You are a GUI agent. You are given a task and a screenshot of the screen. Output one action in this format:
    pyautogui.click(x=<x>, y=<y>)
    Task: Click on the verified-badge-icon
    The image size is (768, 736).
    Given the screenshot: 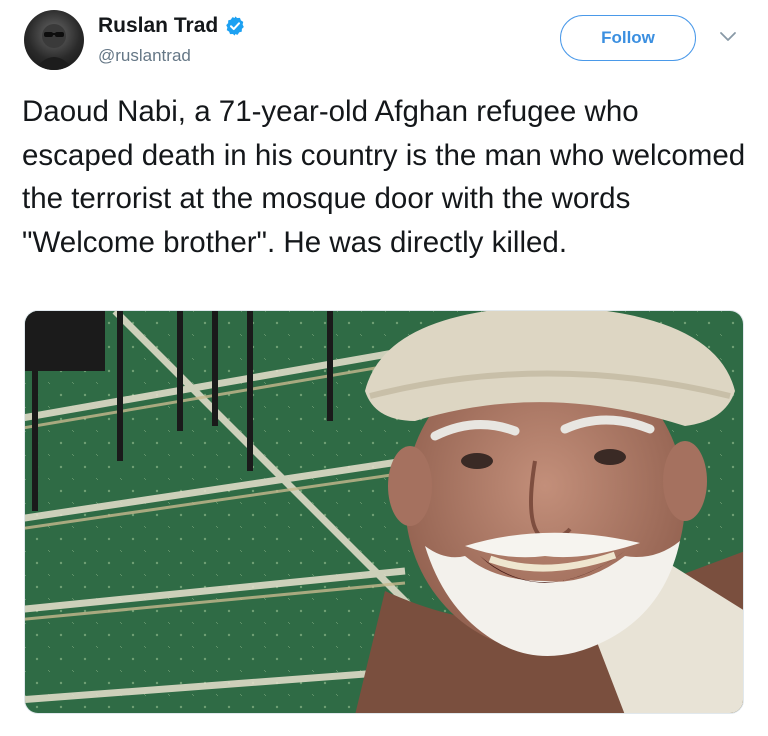 What is the action you would take?
    pyautogui.click(x=235, y=26)
    